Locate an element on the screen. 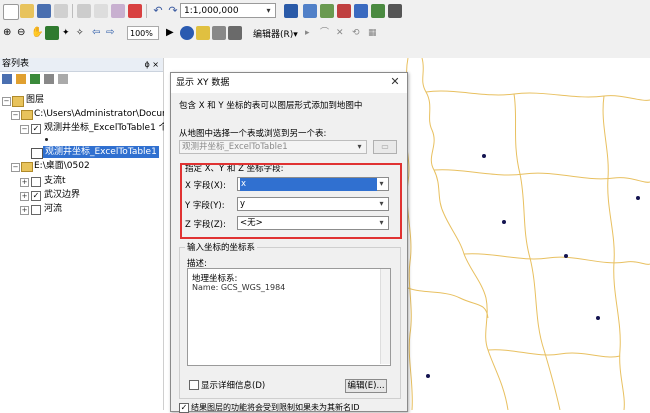 The width and height of the screenshot is (650, 413). warning-checkbox: ✓ is located at coordinates (184, 408).